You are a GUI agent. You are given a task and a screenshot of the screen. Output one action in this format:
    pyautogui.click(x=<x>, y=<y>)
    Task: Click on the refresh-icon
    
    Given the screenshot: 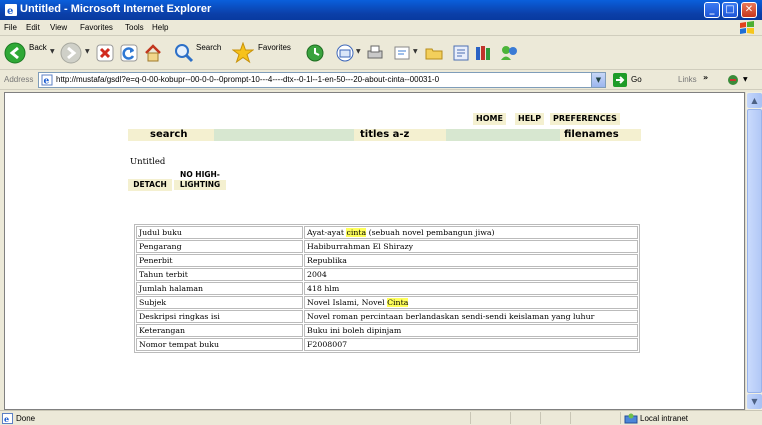 What is the action you would take?
    pyautogui.click(x=129, y=53)
    